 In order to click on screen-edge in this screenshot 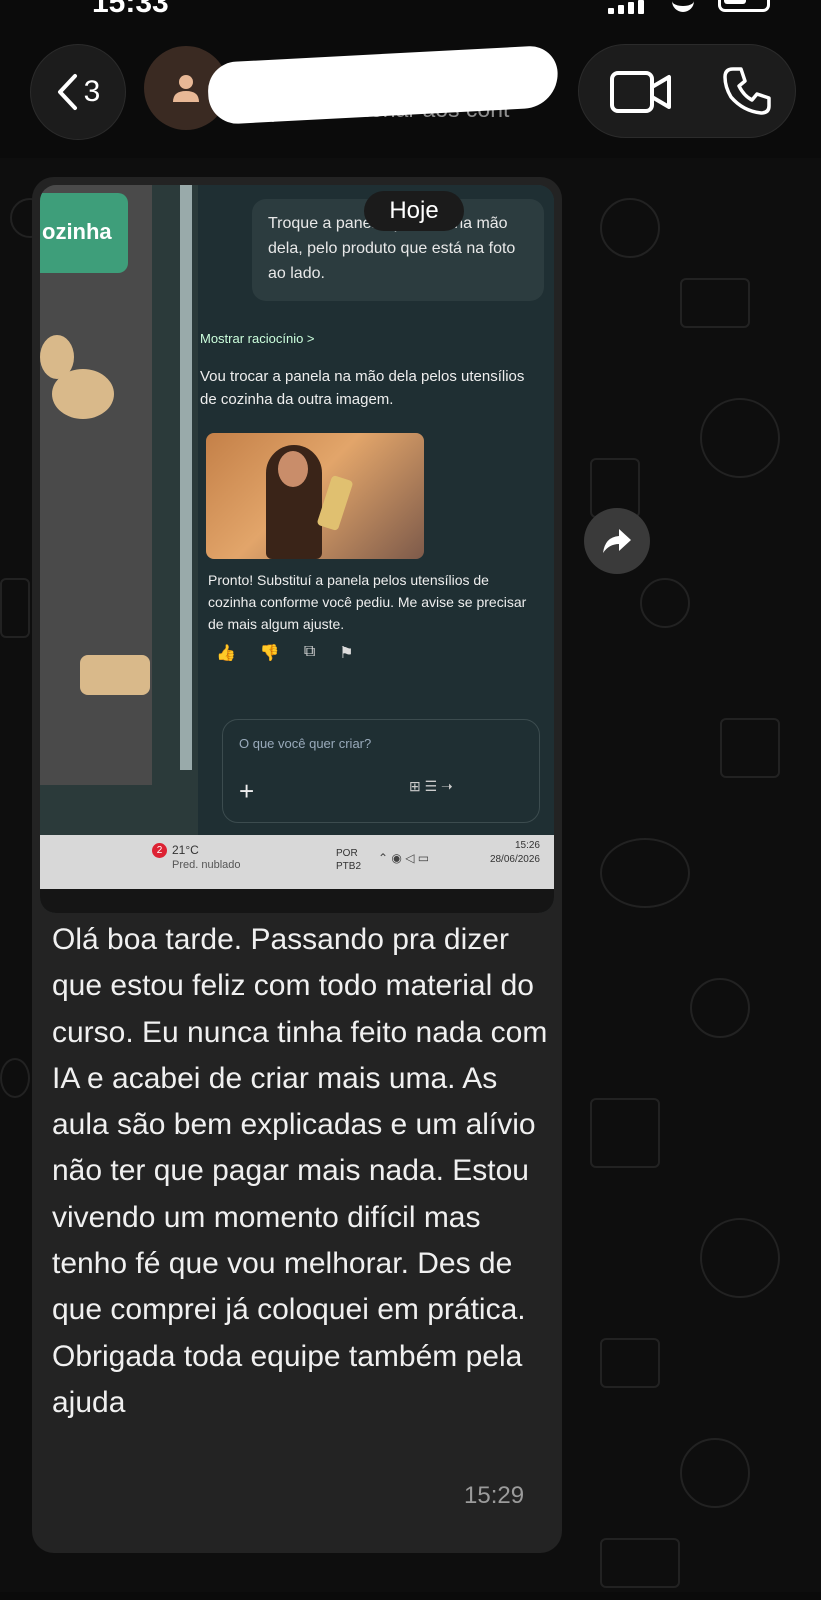, I will do `click(186, 477)`.